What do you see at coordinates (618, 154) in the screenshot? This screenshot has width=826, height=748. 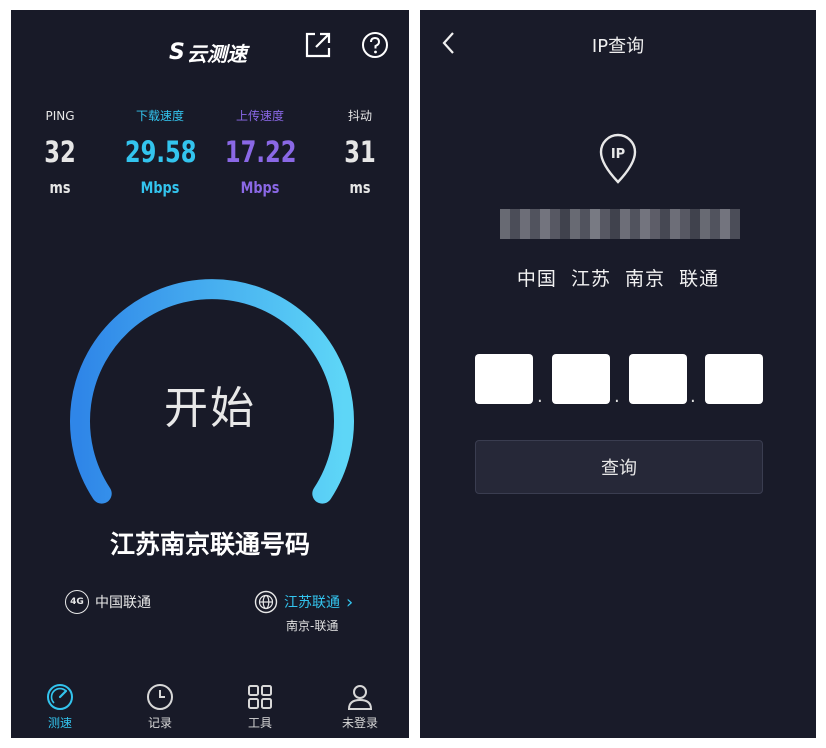 I see `pin-label: IP` at bounding box center [618, 154].